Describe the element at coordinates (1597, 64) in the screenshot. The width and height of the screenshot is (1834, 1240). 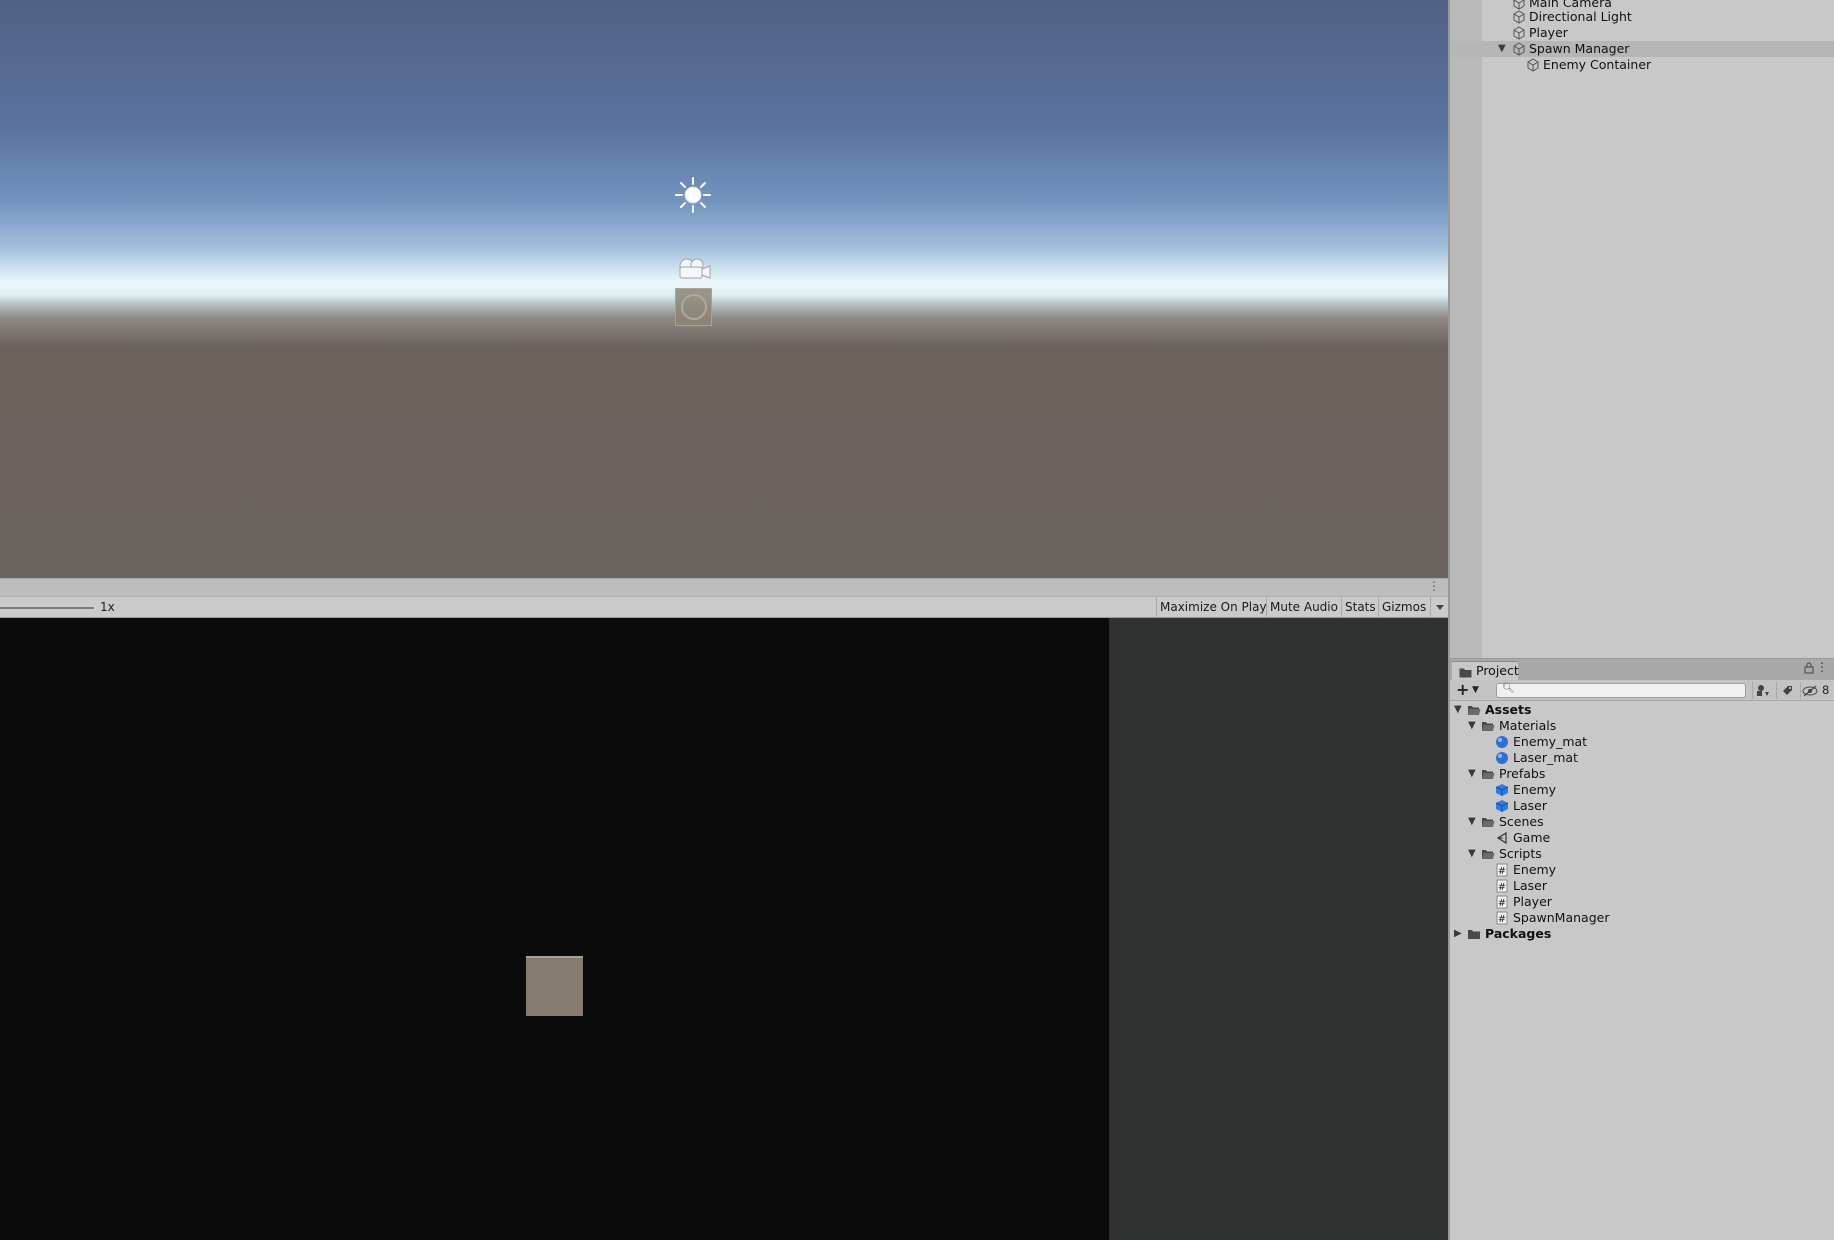
I see `hierarchy-item-label: Enemy Container` at that location.